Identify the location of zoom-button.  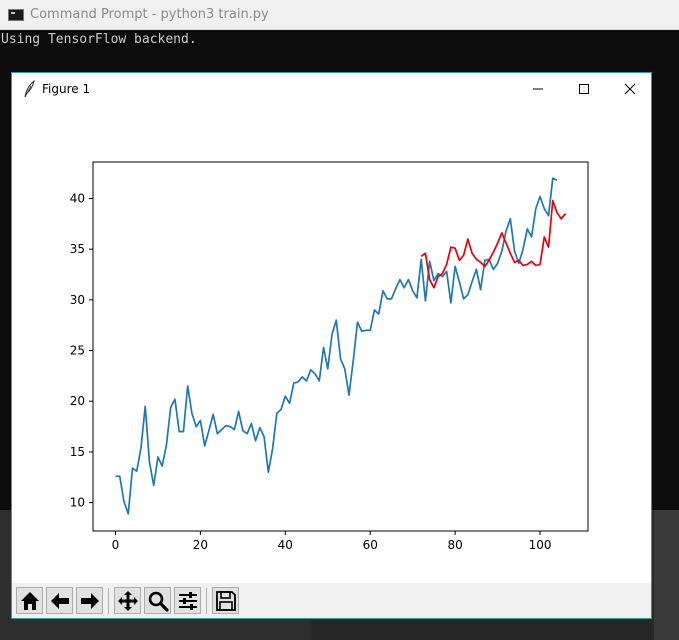
(157, 600).